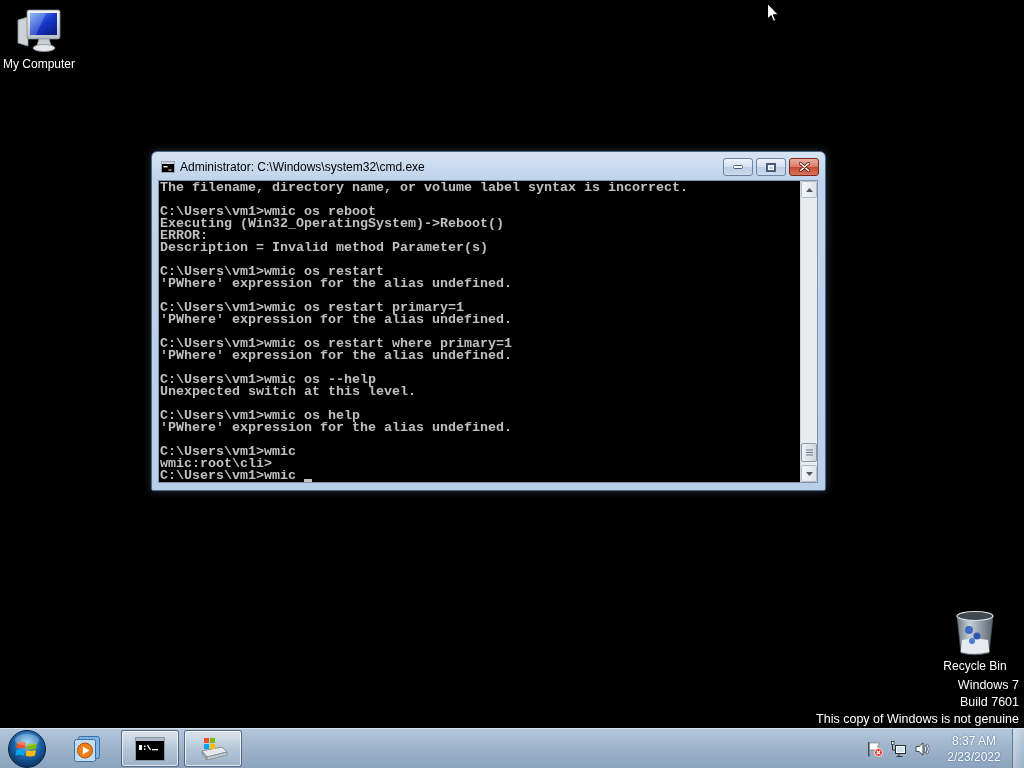 This screenshot has width=1024, height=768. I want to click on close-button, so click(804, 167).